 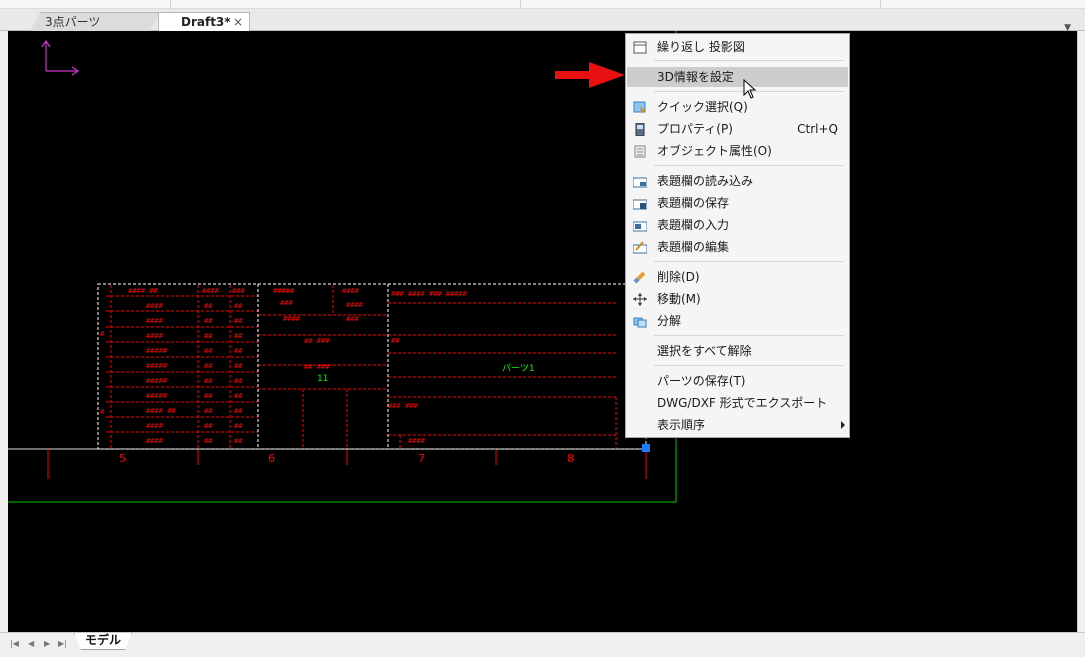 I want to click on zone-number: 7, so click(x=421, y=458).